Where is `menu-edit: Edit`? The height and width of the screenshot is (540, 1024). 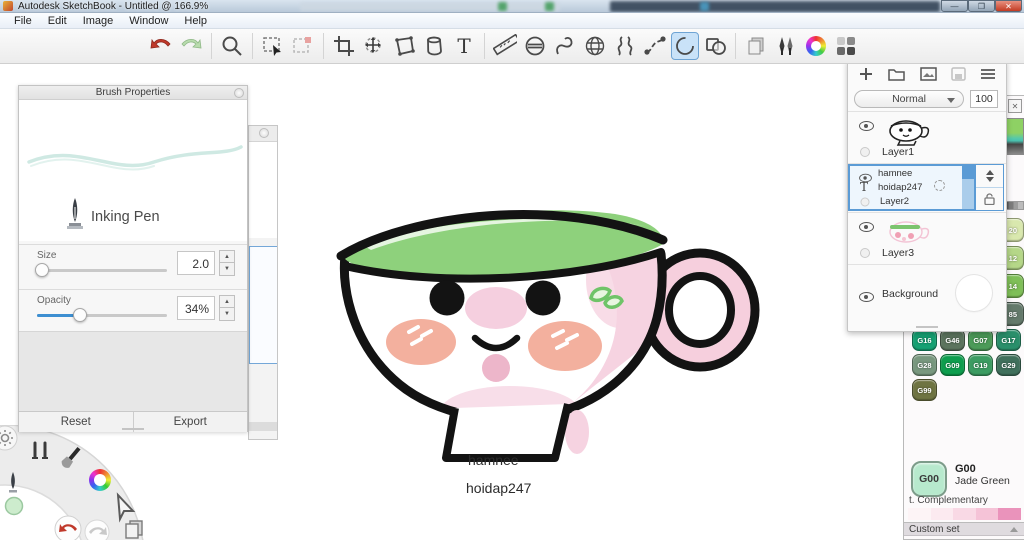 menu-edit: Edit is located at coordinates (57, 21).